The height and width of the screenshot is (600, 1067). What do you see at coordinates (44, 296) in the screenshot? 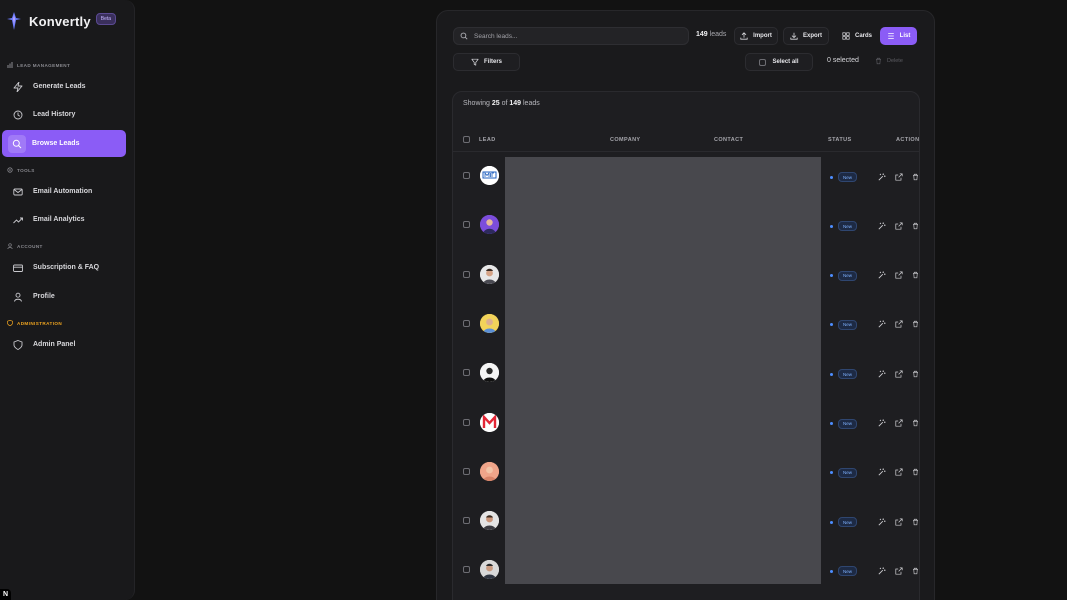
I see `sidebar-item-label: Profile` at bounding box center [44, 296].